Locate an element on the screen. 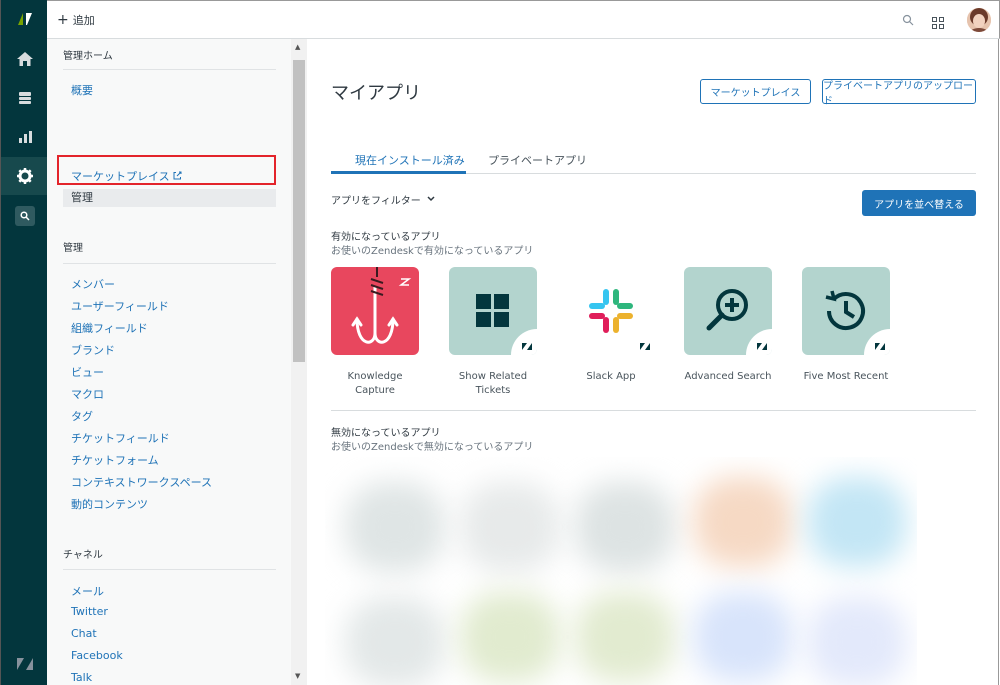 The width and height of the screenshot is (1000, 685). app-filter-dropdown: アプリをフィルター is located at coordinates (383, 199).